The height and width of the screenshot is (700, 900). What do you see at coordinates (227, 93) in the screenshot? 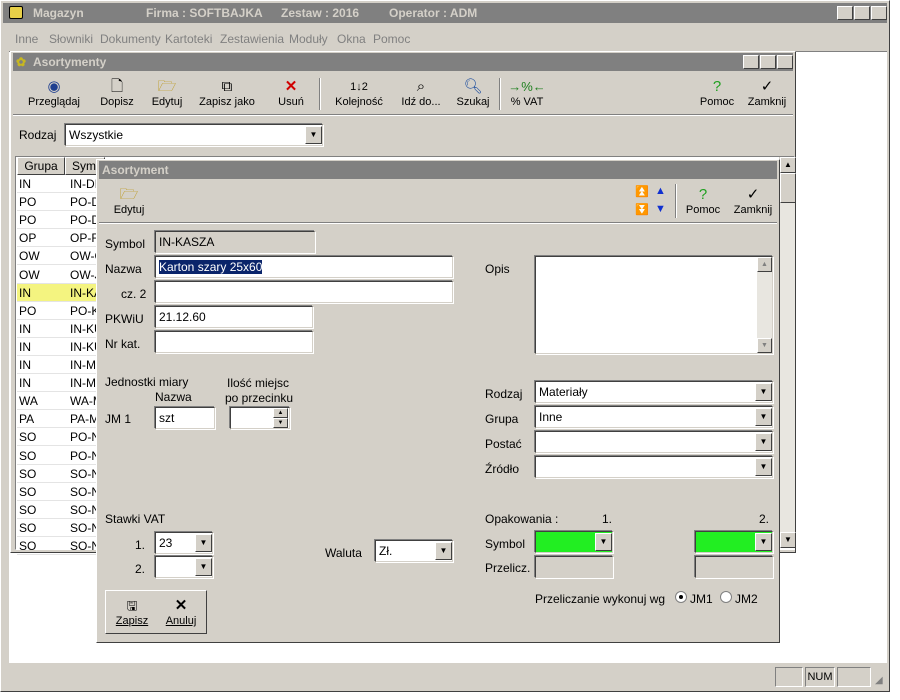
I see `zapisz-jako-button: ⧉ Zapisz jako` at bounding box center [227, 93].